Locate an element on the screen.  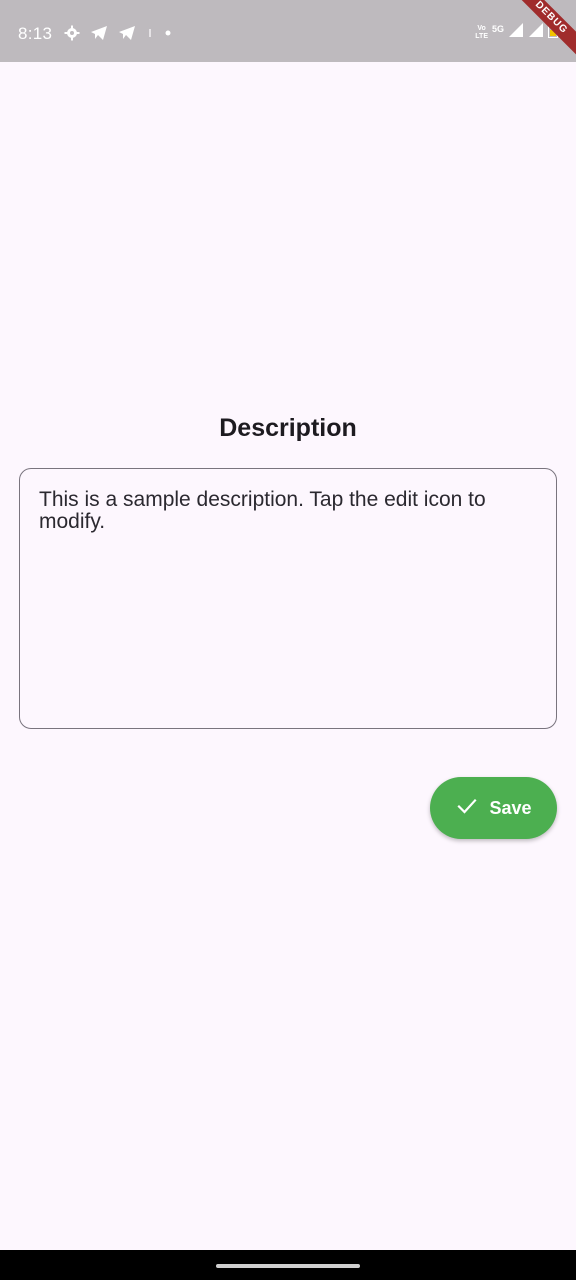
page-title: Description is located at coordinates (288, 428).